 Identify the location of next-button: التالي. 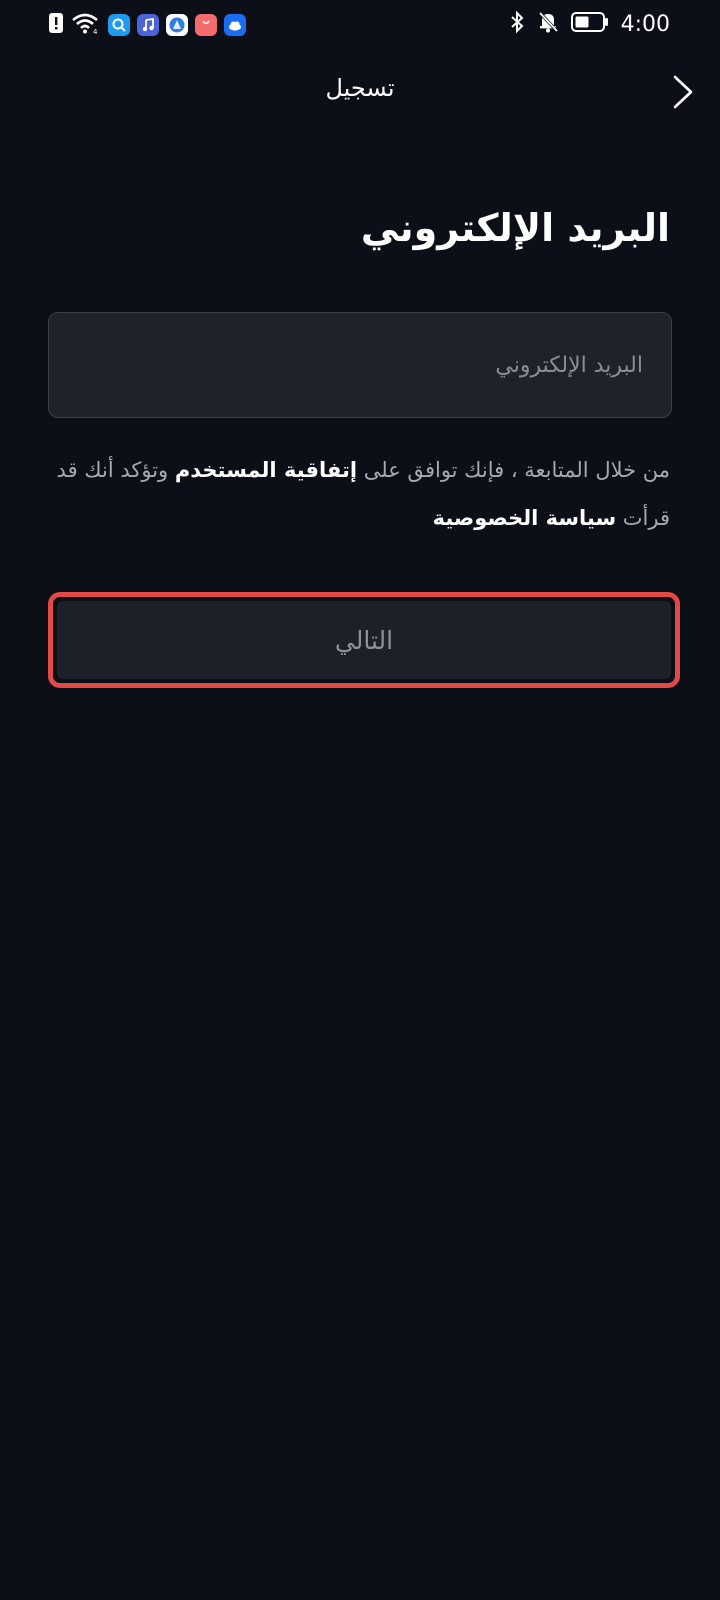
(364, 640).